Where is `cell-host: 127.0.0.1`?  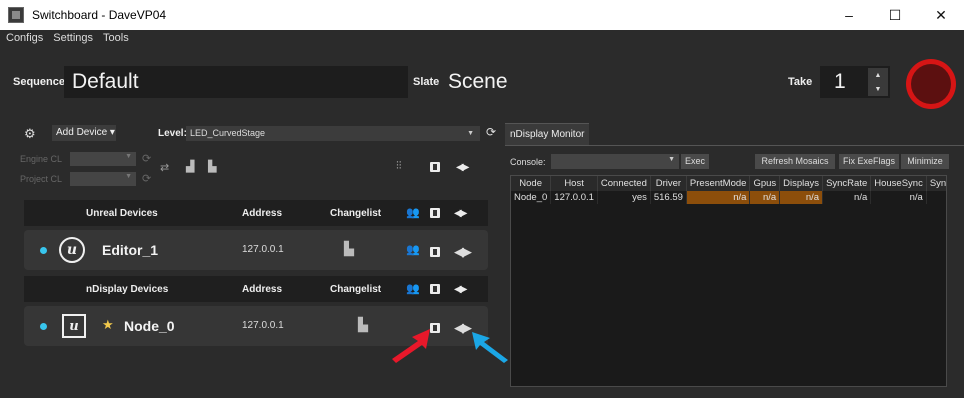
cell-host: 127.0.0.1 is located at coordinates (574, 197).